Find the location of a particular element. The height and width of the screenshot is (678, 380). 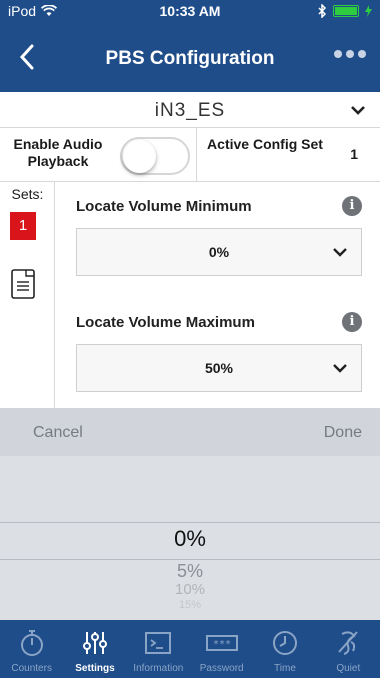

clock-icon is located at coordinates (284, 643).